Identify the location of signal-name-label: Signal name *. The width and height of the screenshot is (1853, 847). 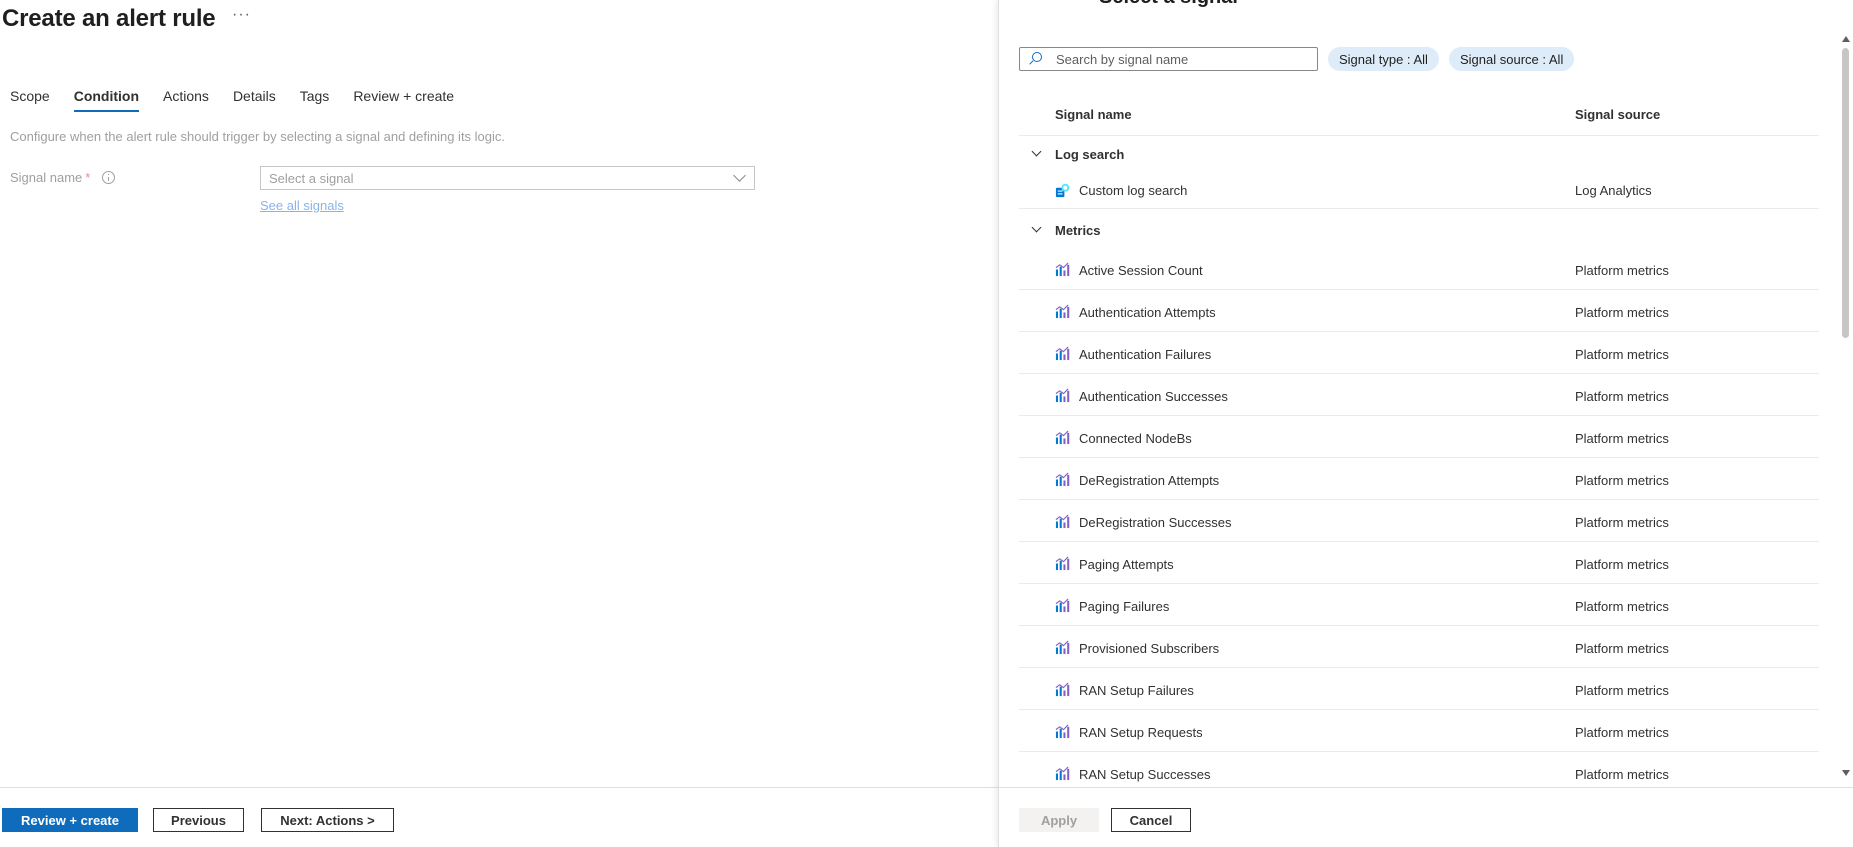
(63, 177).